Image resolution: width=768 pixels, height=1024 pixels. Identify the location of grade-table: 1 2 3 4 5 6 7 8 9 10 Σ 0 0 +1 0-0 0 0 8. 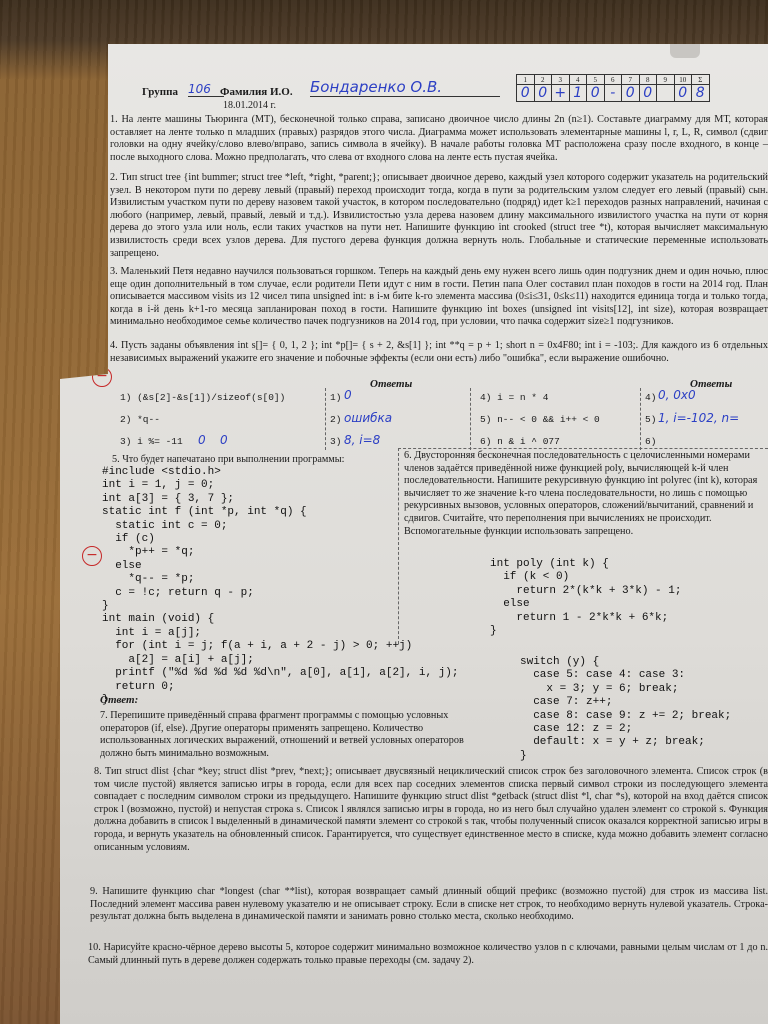
(613, 88).